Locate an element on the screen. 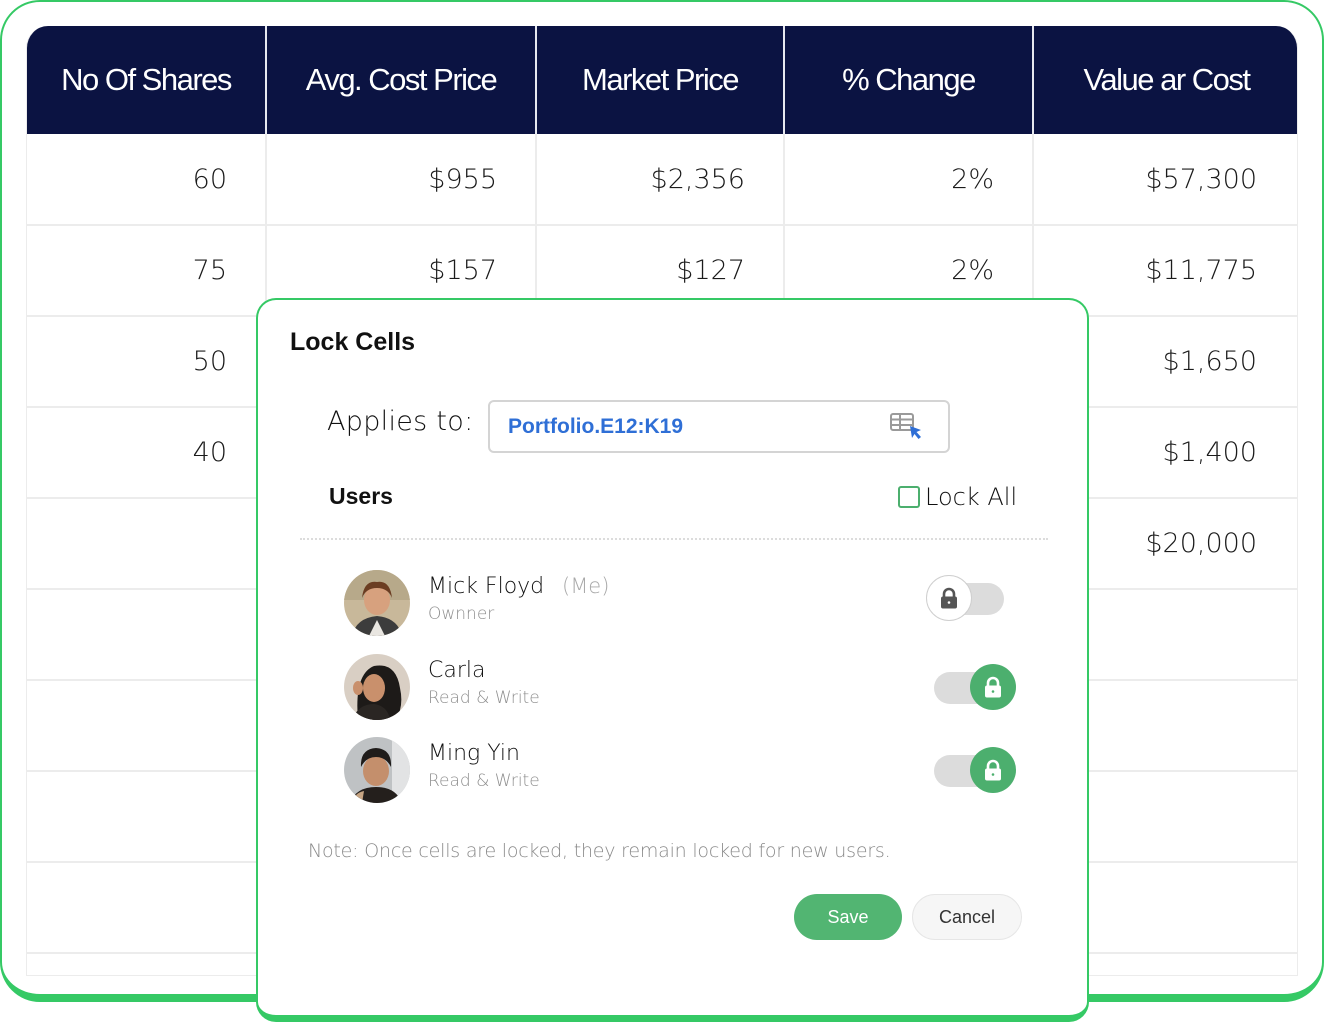 This screenshot has height=1022, width=1324. user-name: Ming Yin is located at coordinates (474, 753).